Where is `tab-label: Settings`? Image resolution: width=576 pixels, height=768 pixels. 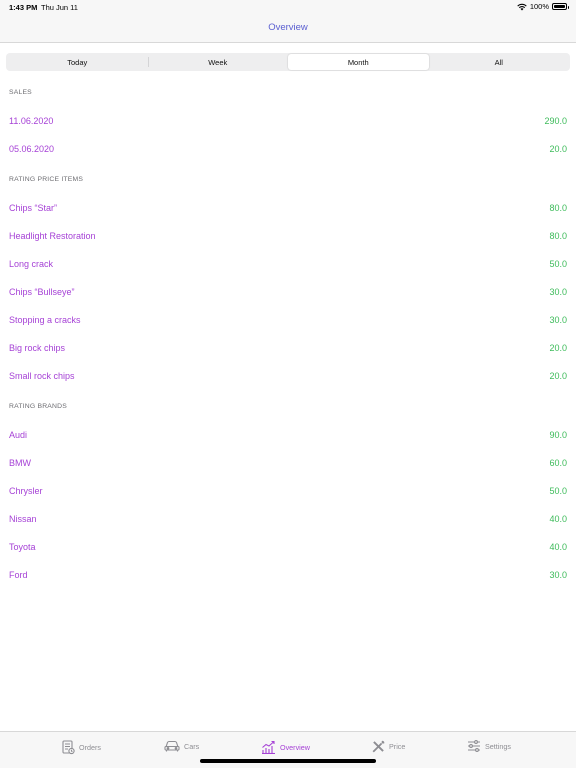 tab-label: Settings is located at coordinates (498, 746).